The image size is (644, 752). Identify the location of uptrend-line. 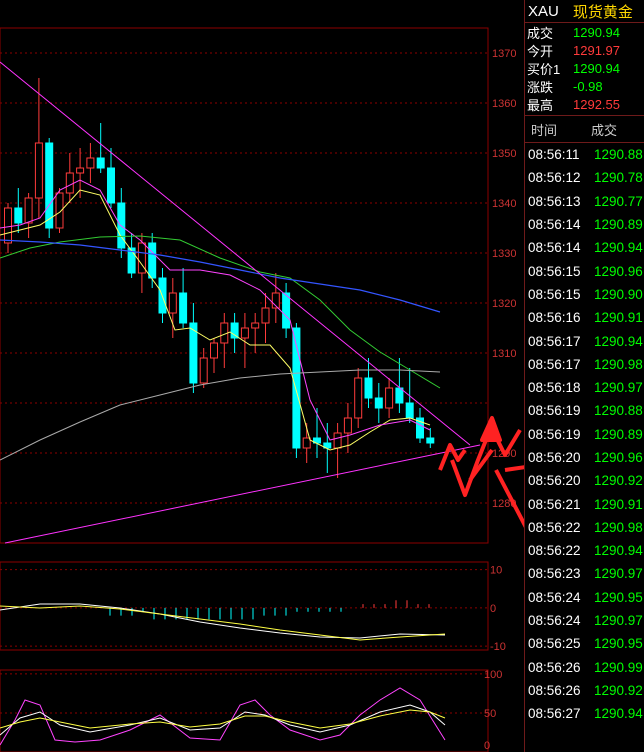
(242, 494).